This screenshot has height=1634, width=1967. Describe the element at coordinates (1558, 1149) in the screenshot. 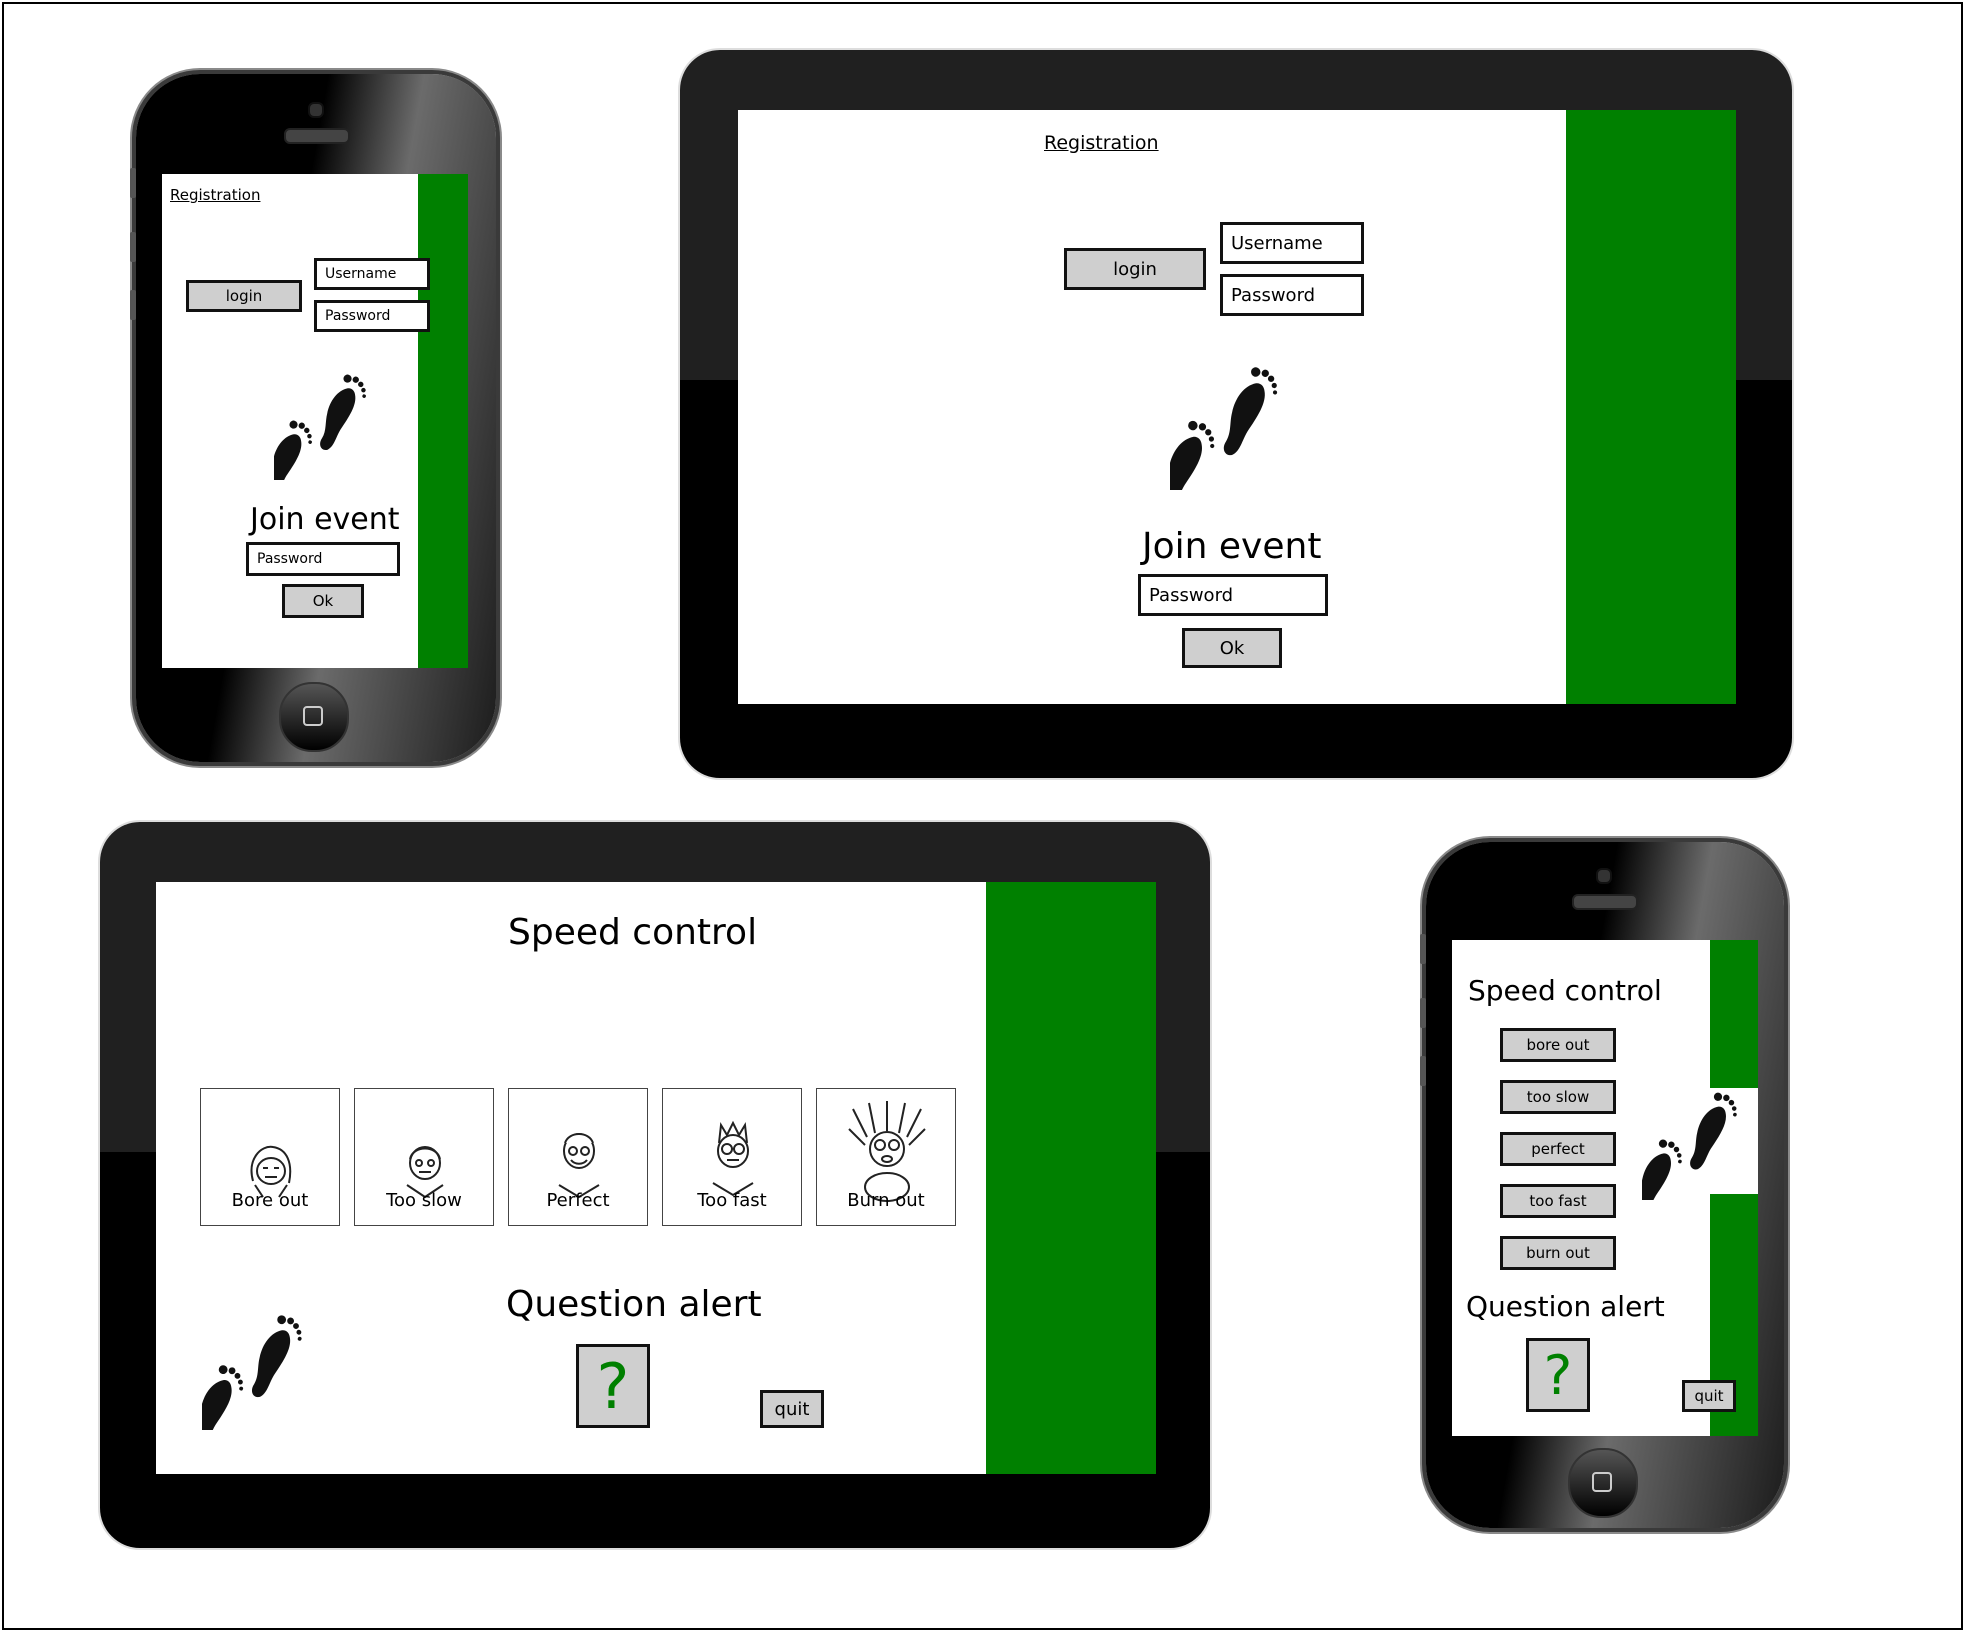

I see `speed-option-perfect: perfect` at that location.